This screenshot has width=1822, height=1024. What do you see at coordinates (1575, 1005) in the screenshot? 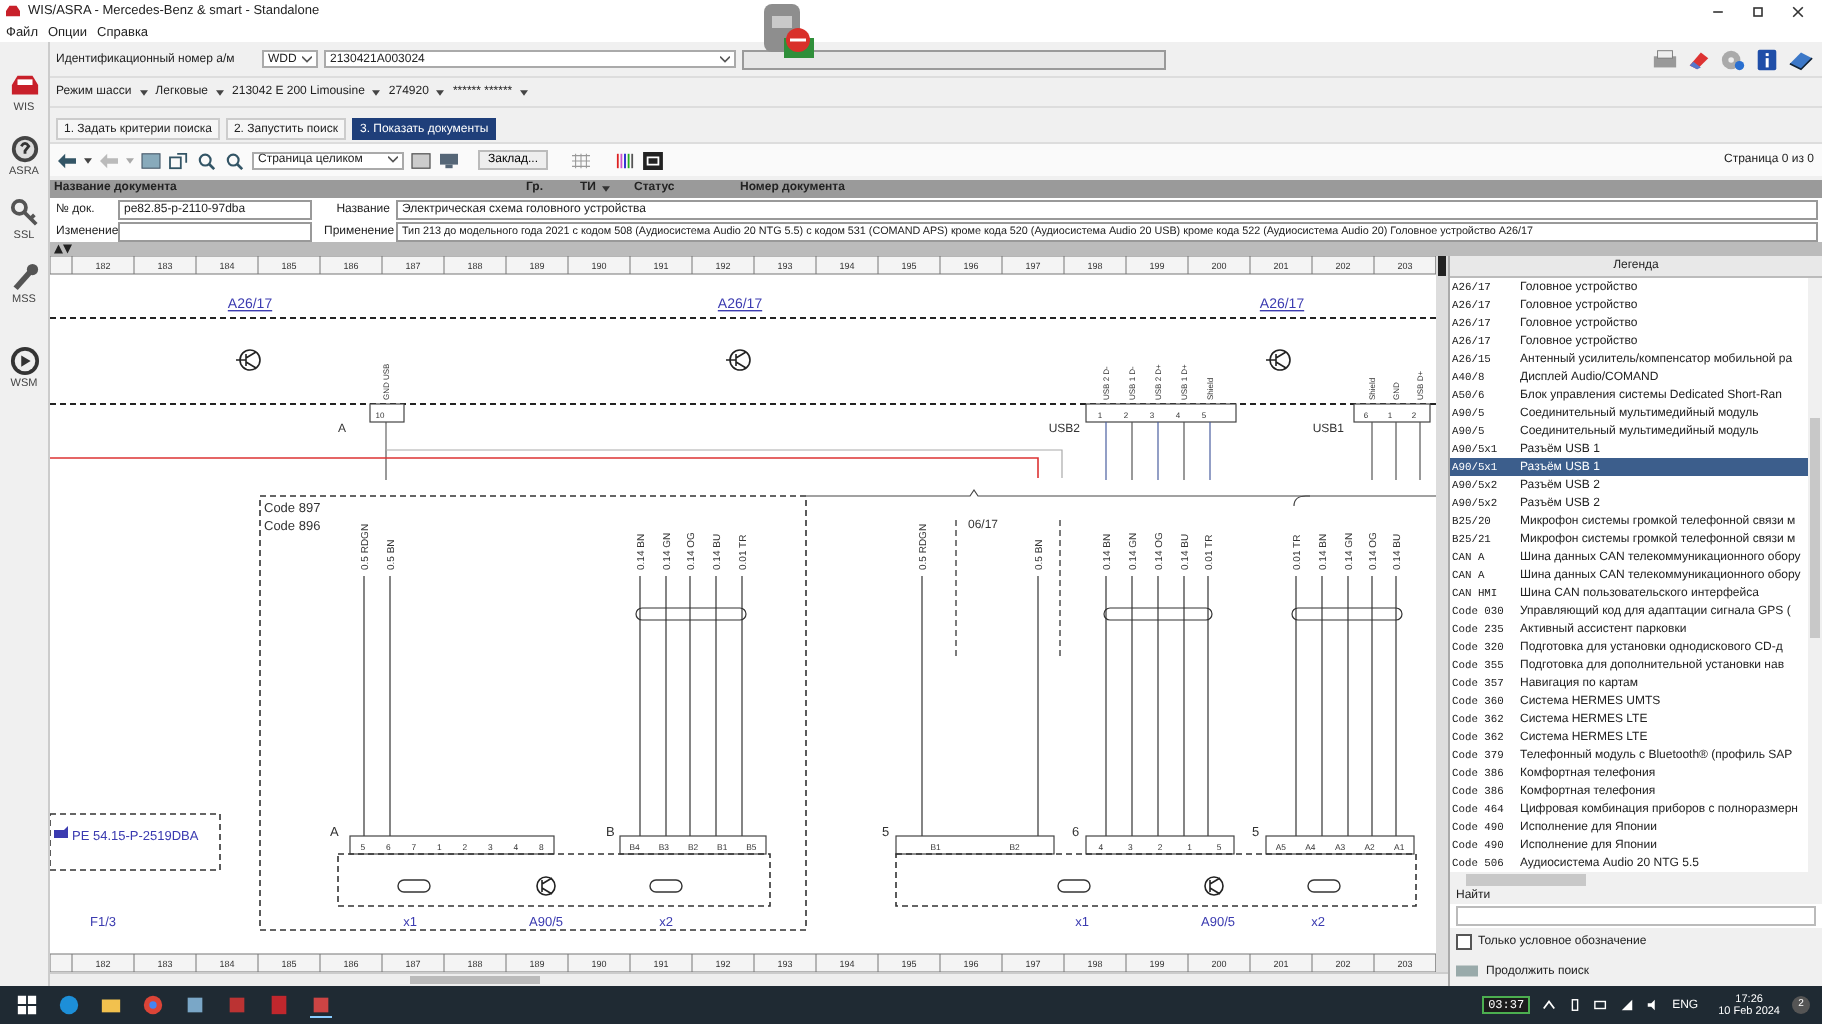
I see `usb-icon` at bounding box center [1575, 1005].